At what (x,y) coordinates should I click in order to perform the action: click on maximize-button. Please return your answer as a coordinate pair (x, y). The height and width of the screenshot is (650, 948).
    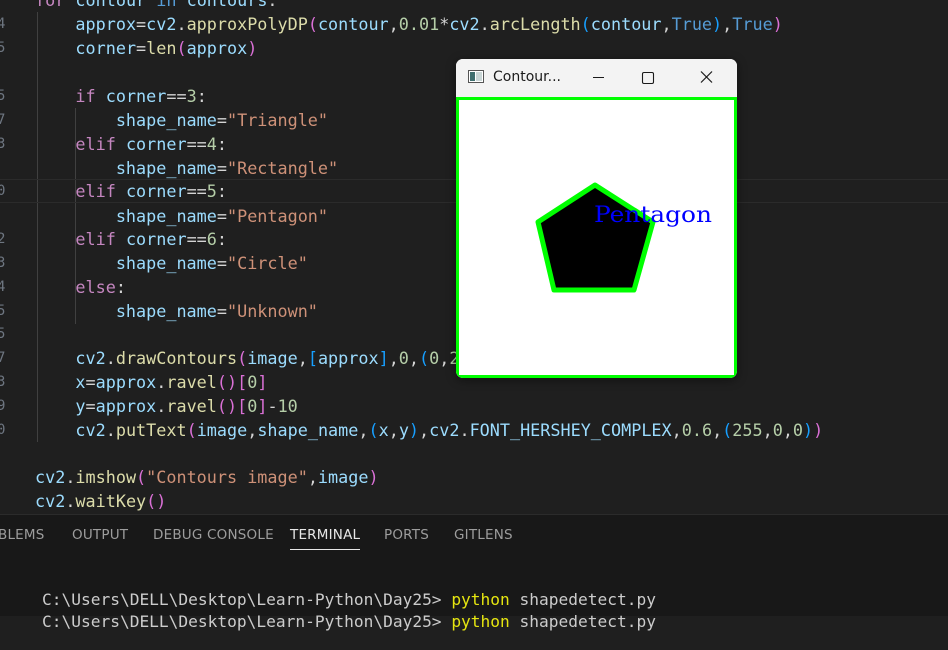
    Looking at the image, I should click on (647, 78).